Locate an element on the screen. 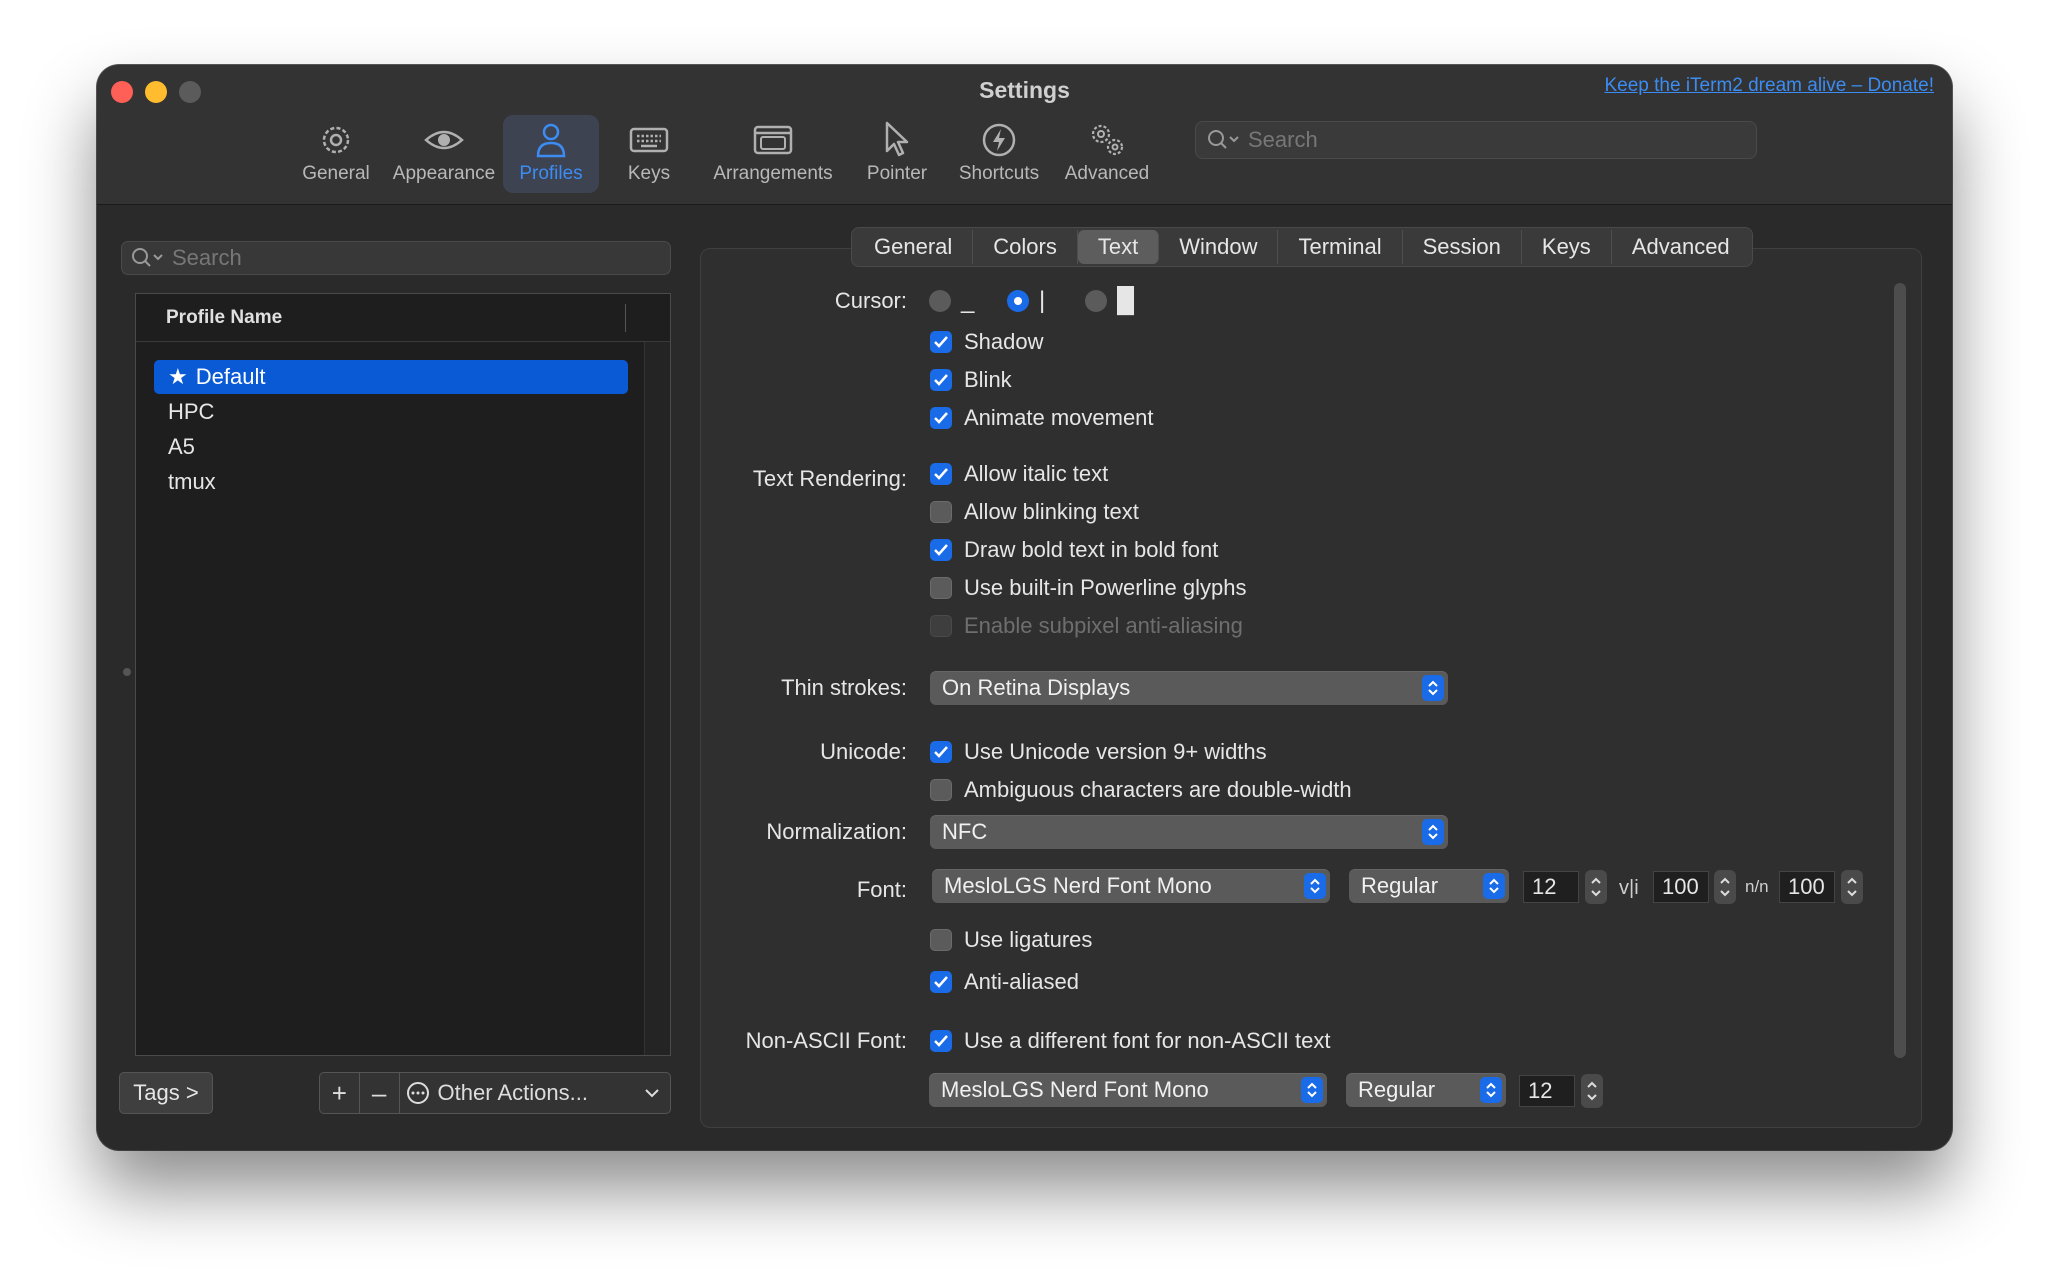 This screenshot has height=1277, width=2048. allow-italic-checkbox: Allow italic text is located at coordinates (1019, 474).